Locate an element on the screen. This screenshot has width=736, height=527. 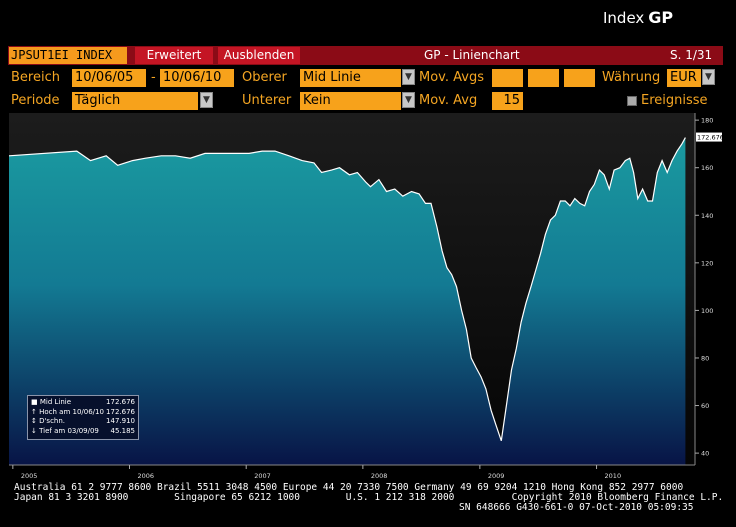
upper-dropdown-arrow-icon: ▼ is located at coordinates (408, 77).